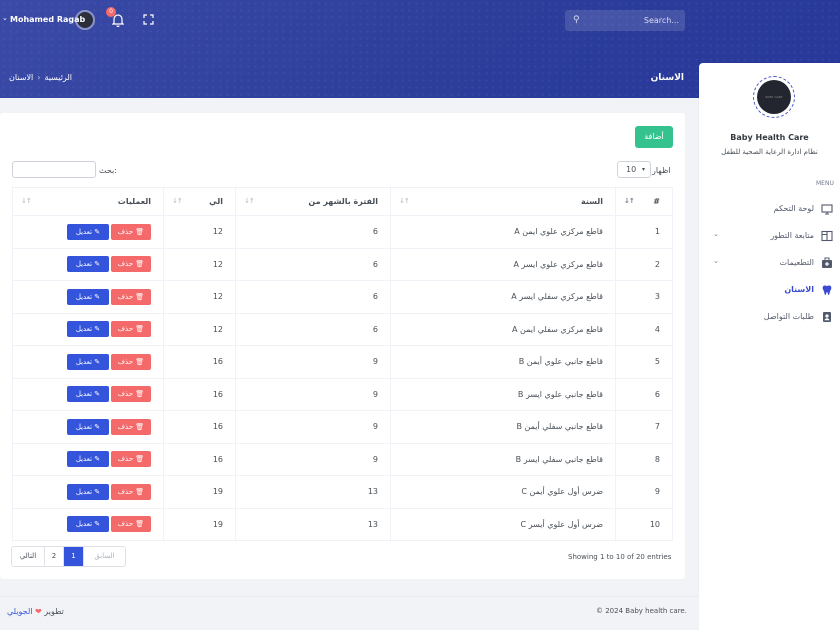 The image size is (840, 630). I want to click on show-entries-select: 10 ▾, so click(634, 169).